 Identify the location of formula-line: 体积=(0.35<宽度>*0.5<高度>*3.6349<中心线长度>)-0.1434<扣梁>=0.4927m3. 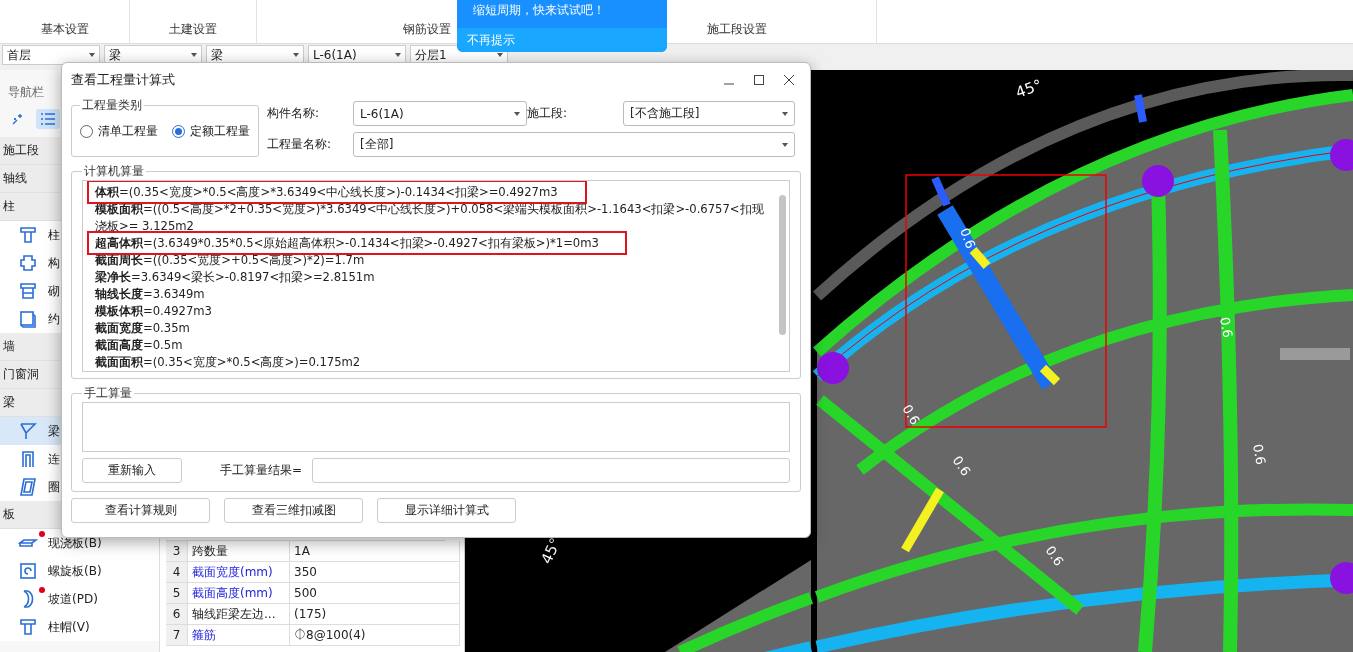
(435, 192).